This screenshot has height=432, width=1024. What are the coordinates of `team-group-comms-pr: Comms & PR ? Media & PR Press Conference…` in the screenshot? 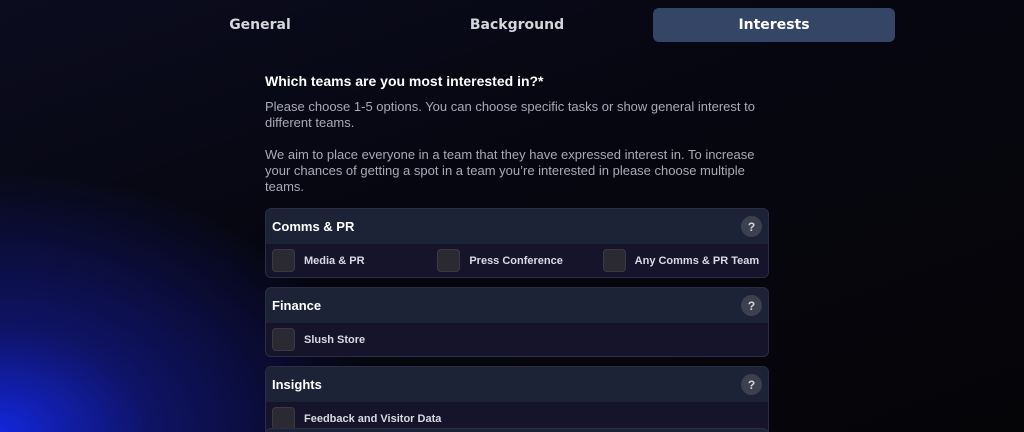 It's located at (517, 243).